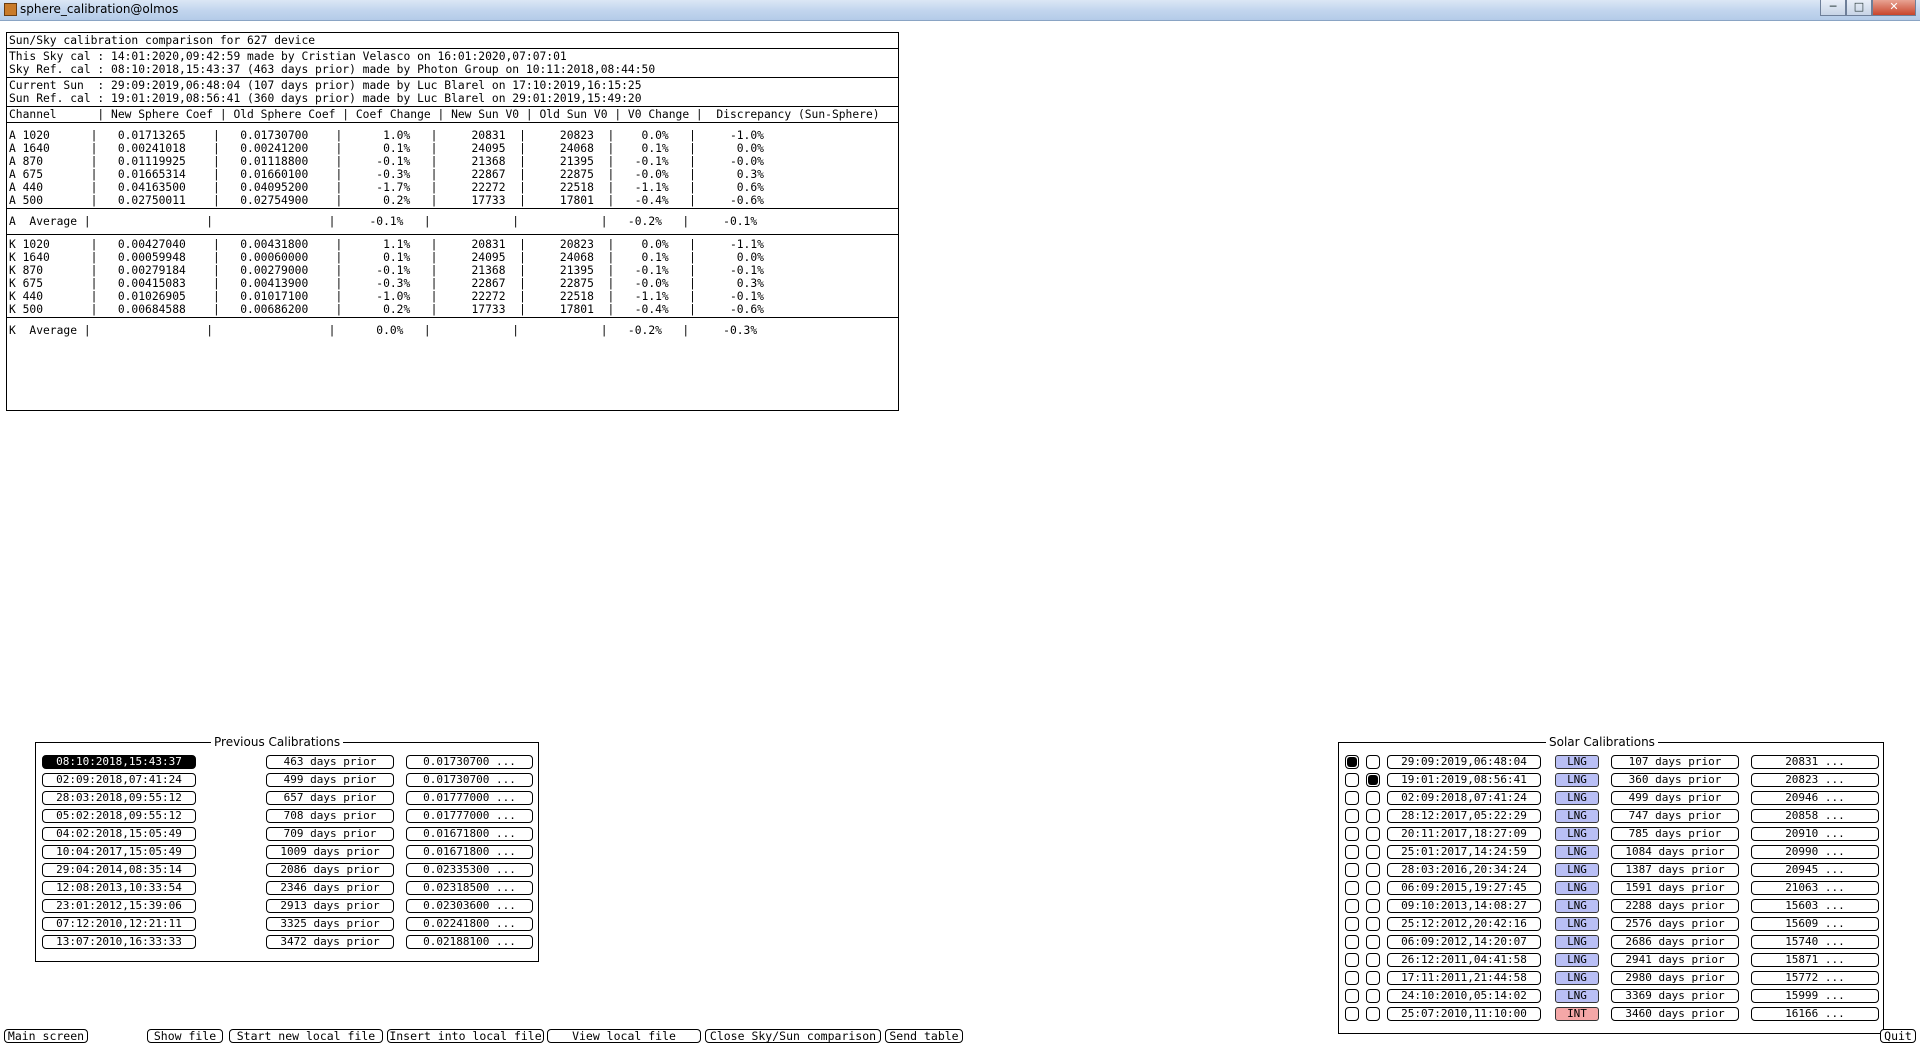 This screenshot has width=1920, height=1052. I want to click on previous-calibration-days-button: 499 days prior, so click(330, 780).